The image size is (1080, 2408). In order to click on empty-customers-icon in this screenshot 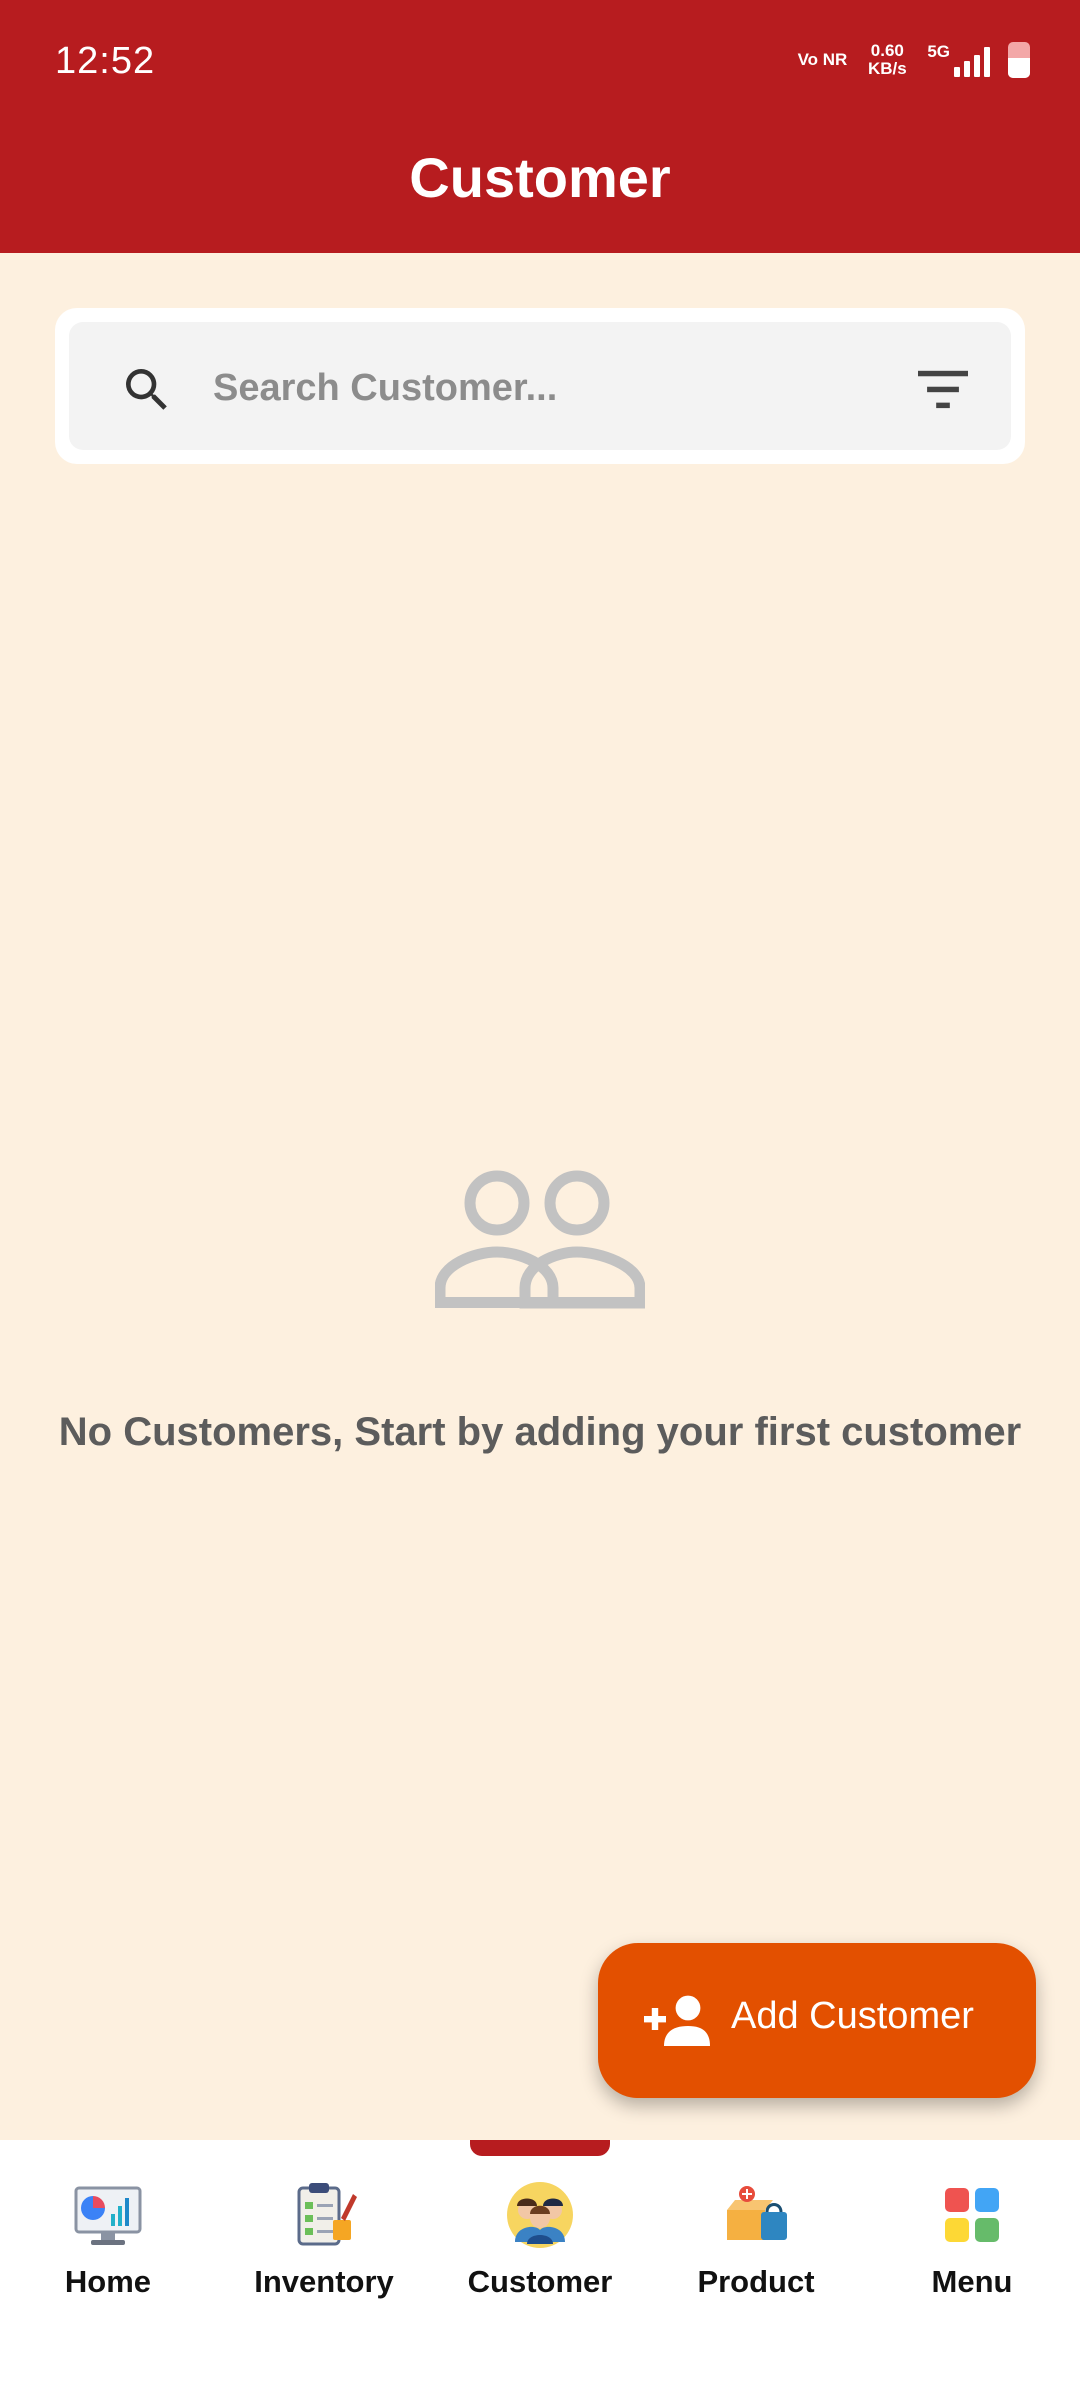, I will do `click(540, 1239)`.